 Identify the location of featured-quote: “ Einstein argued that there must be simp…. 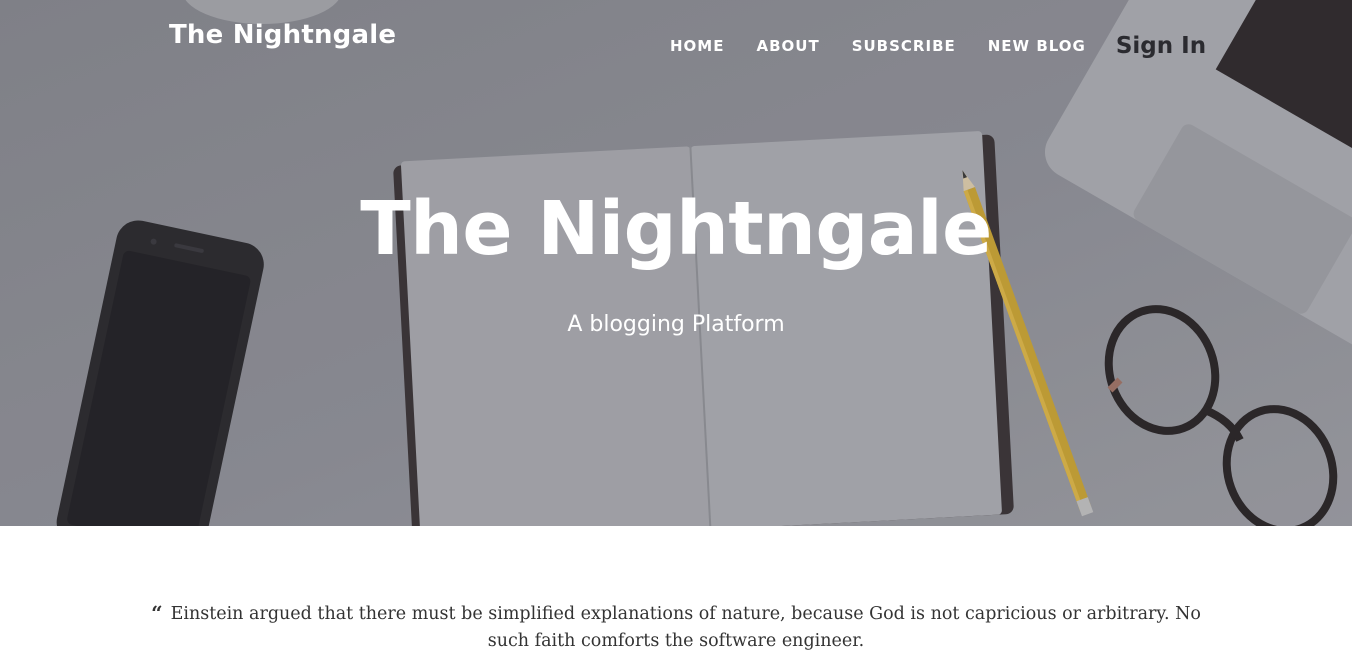
(676, 627).